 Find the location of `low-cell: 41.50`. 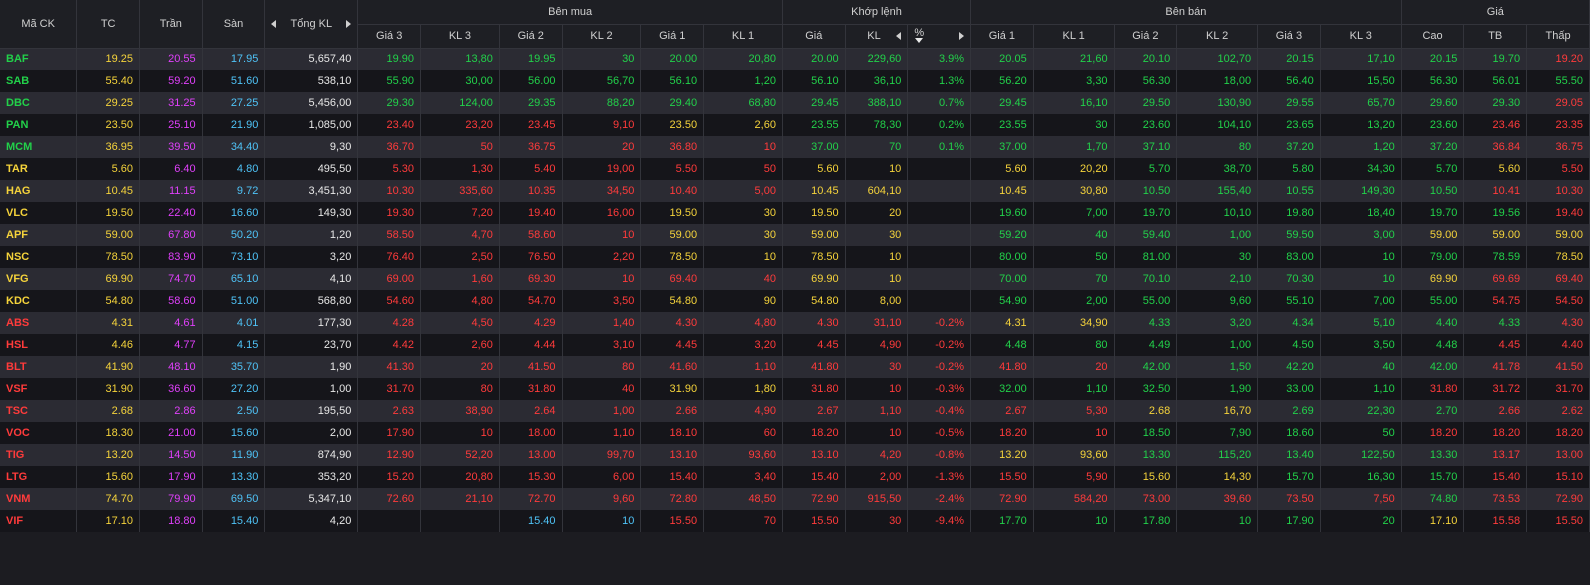

low-cell: 41.50 is located at coordinates (1558, 367).